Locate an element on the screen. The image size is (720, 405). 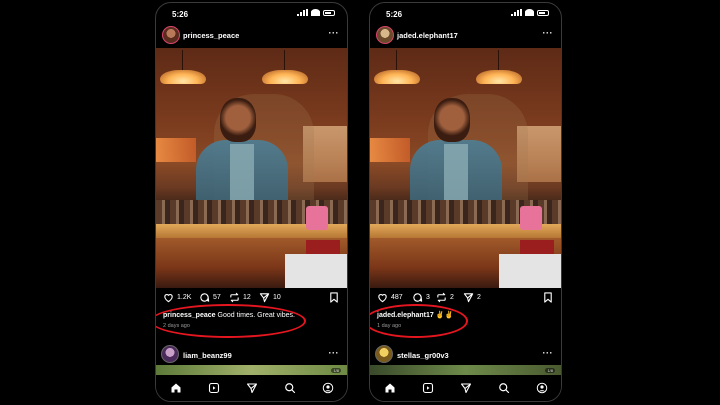
comment-button: 57 is located at coordinates (210, 297).